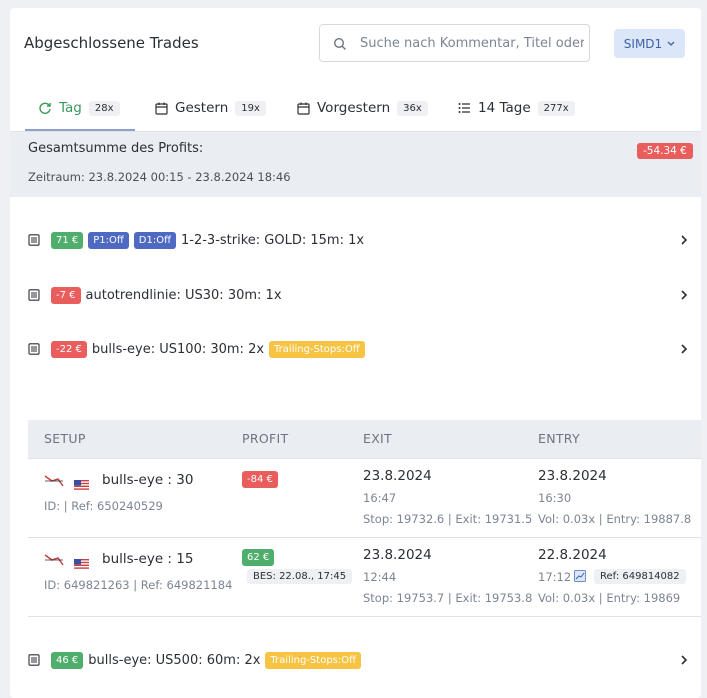 The width and height of the screenshot is (707, 698). I want to click on col-profit: PROFIT, so click(265, 438).